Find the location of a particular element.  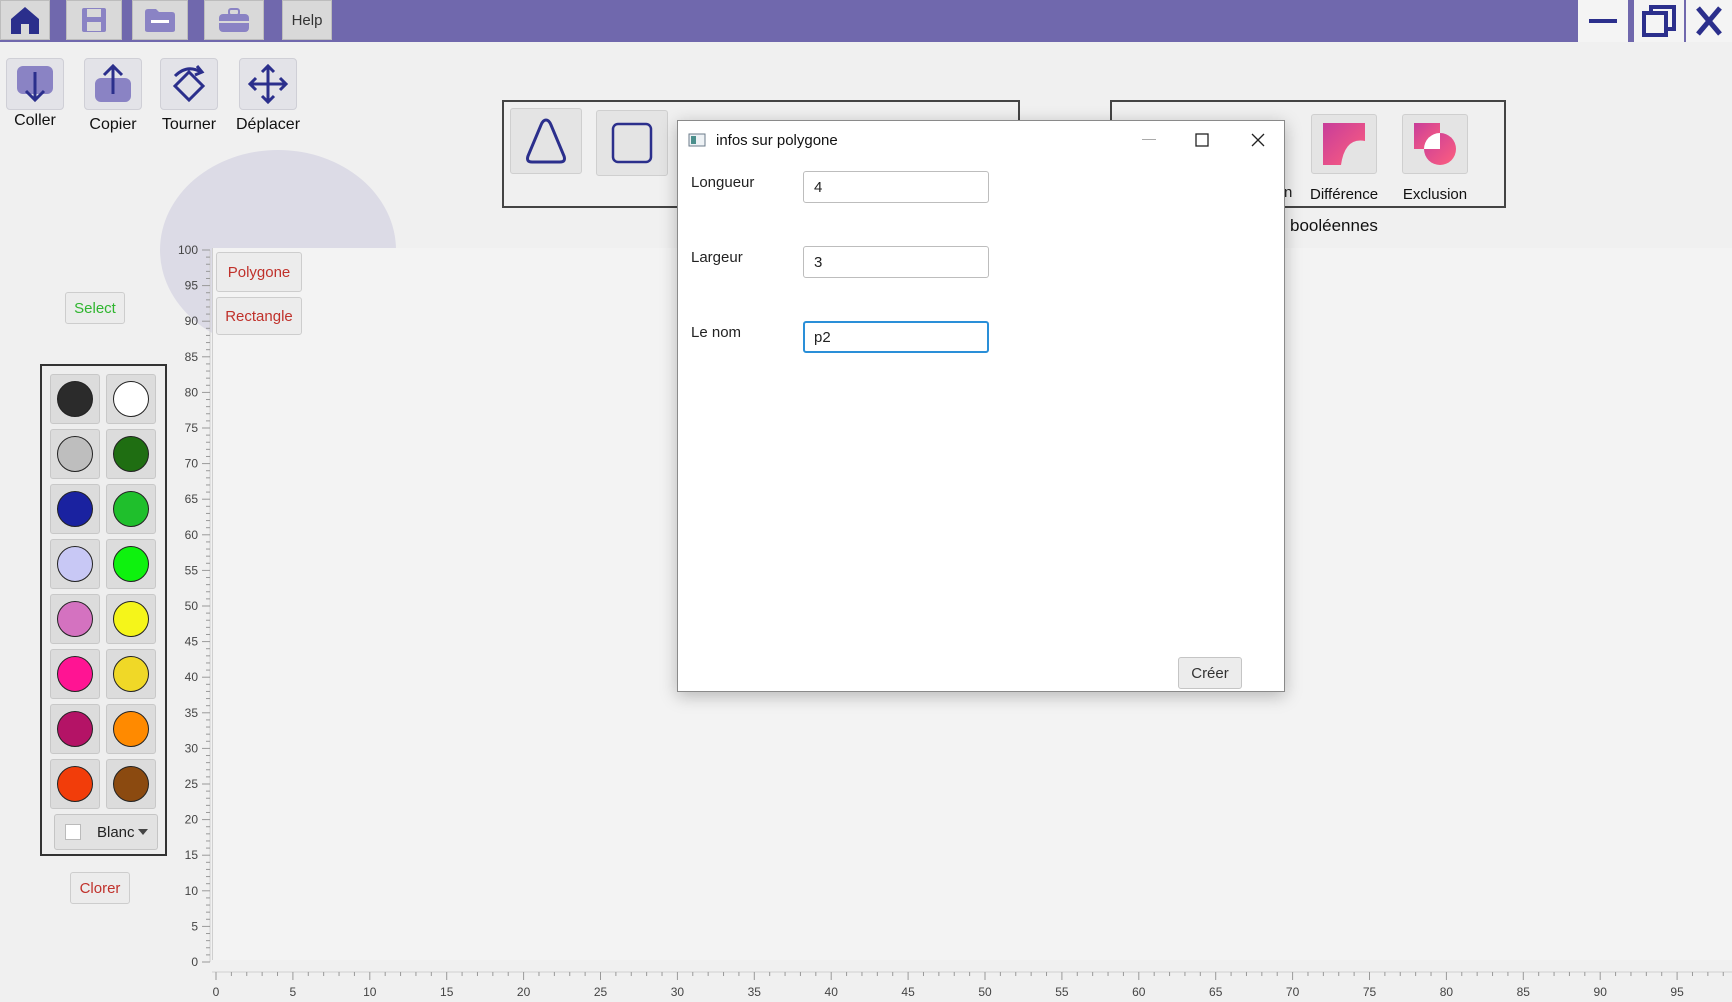

chevron-down-icon is located at coordinates (143, 832).